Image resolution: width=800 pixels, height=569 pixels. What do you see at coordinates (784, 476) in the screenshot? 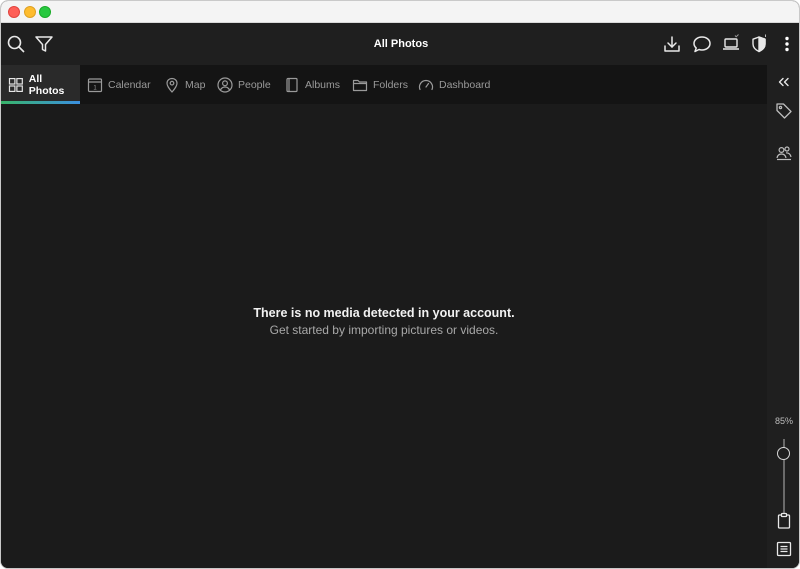
I see `zoom-slider` at bounding box center [784, 476].